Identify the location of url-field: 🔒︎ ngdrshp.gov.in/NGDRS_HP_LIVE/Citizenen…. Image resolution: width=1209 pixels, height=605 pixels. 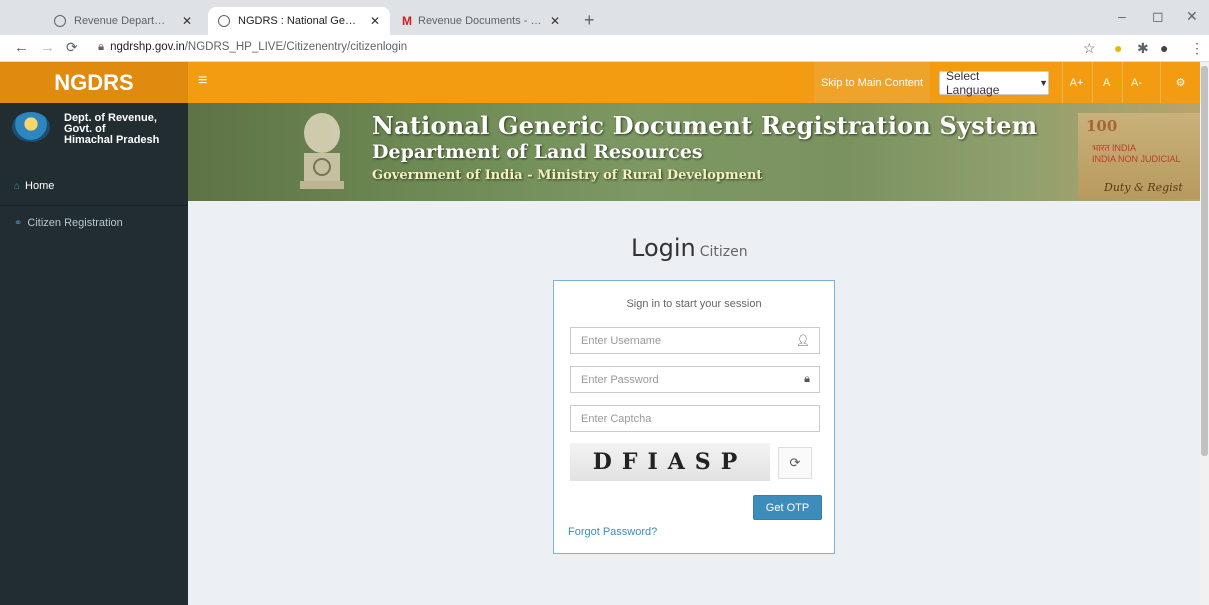
(252, 47).